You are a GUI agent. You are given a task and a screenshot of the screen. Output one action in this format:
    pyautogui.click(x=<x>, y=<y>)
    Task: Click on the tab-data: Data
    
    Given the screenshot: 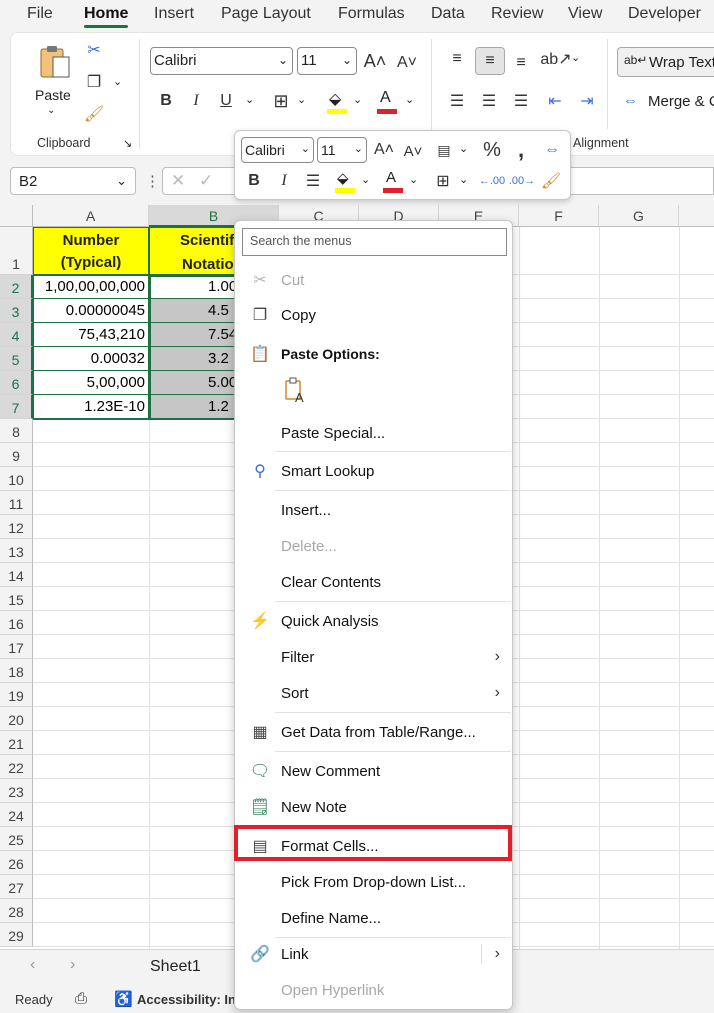 What is the action you would take?
    pyautogui.click(x=448, y=14)
    